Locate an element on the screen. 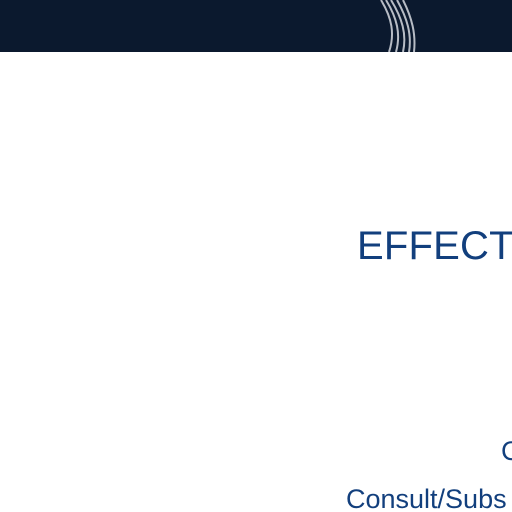 This screenshot has height=512, width=512. slide-title: EFFECT is located at coordinates (434, 246).